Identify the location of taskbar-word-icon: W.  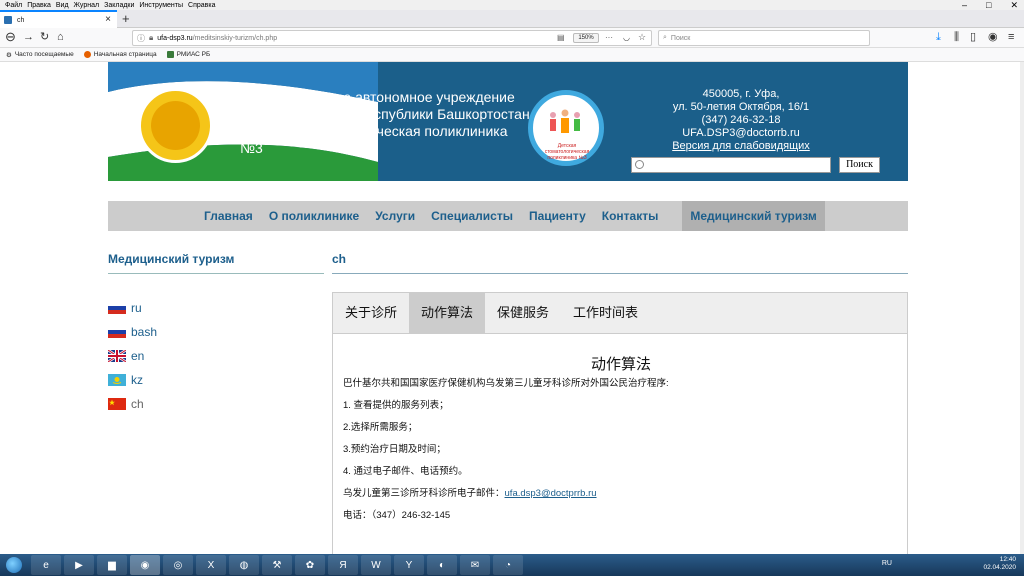
(376, 565).